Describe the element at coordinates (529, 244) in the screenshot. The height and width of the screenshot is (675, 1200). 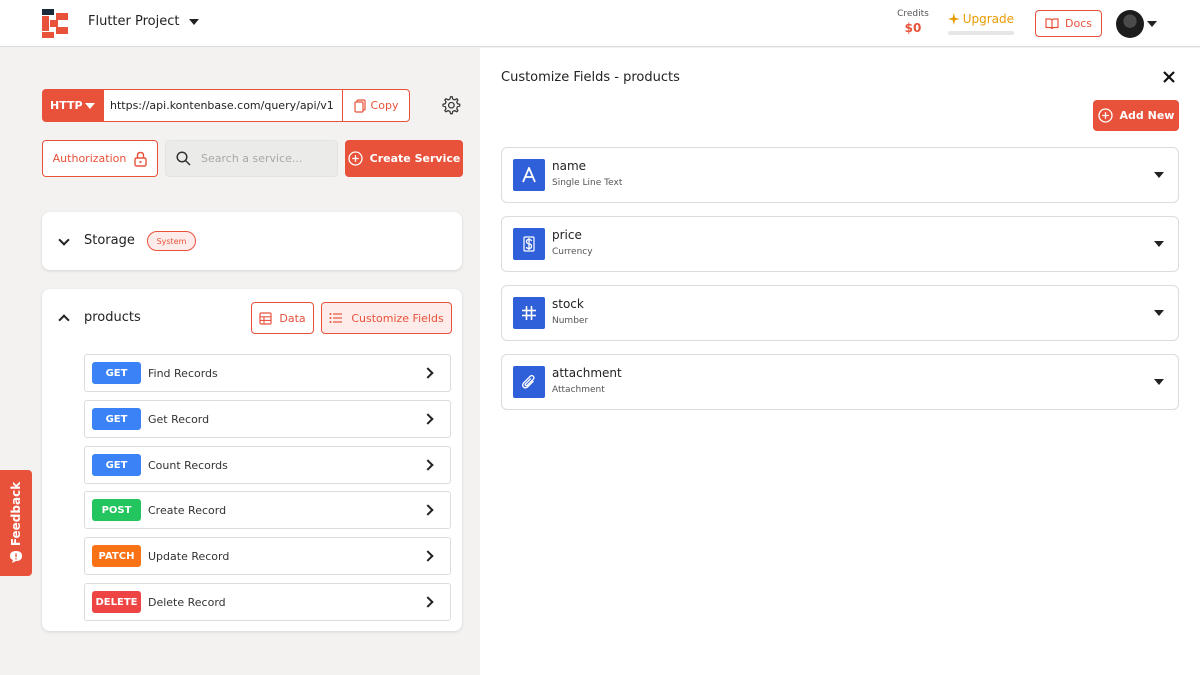
I see `dollar-icon` at that location.